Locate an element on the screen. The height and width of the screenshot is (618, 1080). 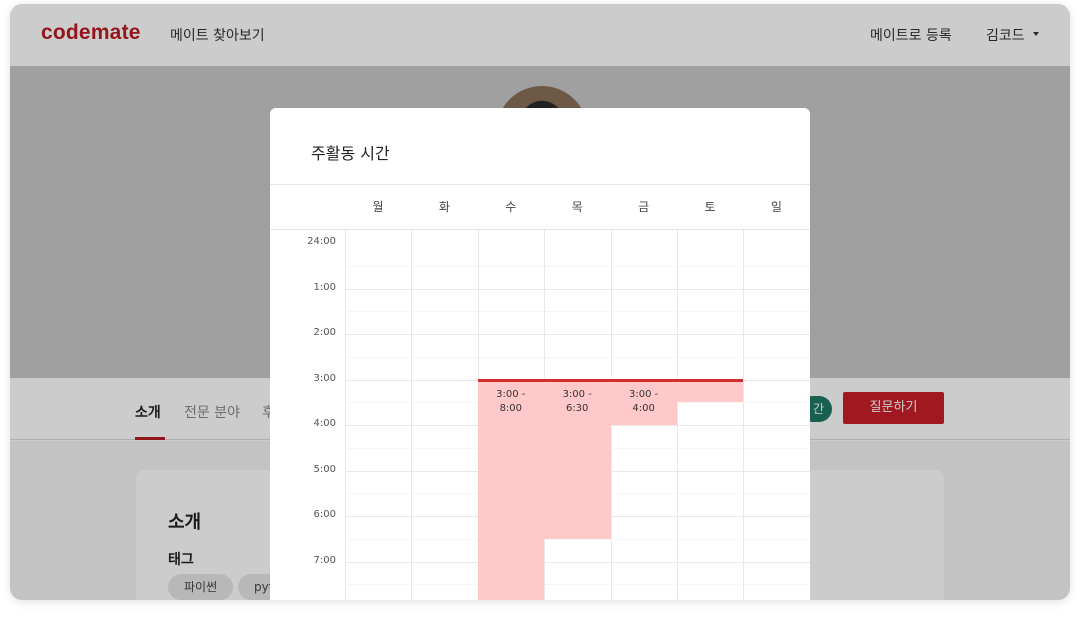
time-label: 24:00 is located at coordinates (321, 241).